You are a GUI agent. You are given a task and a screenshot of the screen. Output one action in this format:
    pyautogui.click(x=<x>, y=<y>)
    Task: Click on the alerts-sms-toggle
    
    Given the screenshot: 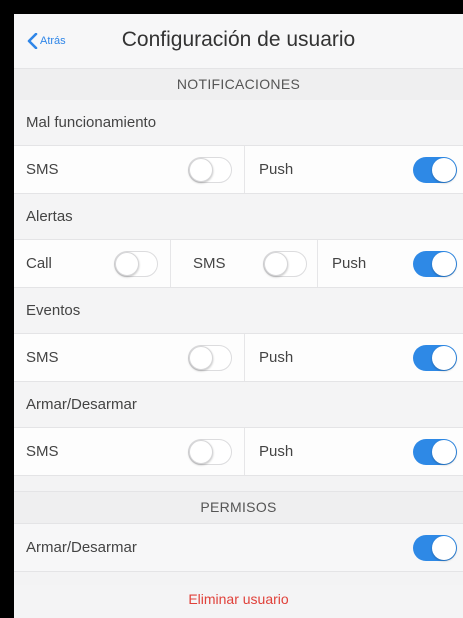 What is the action you would take?
    pyautogui.click(x=285, y=263)
    